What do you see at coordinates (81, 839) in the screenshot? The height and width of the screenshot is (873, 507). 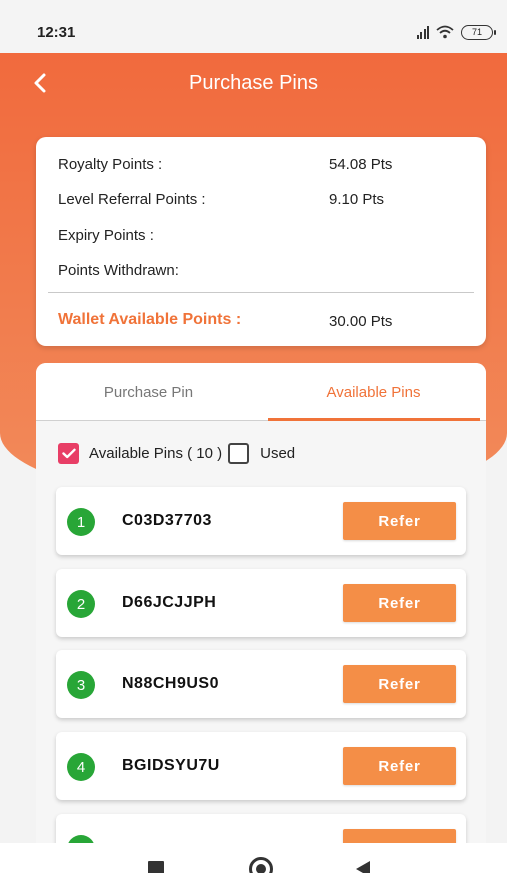 I see `pin-number-badge` at bounding box center [81, 839].